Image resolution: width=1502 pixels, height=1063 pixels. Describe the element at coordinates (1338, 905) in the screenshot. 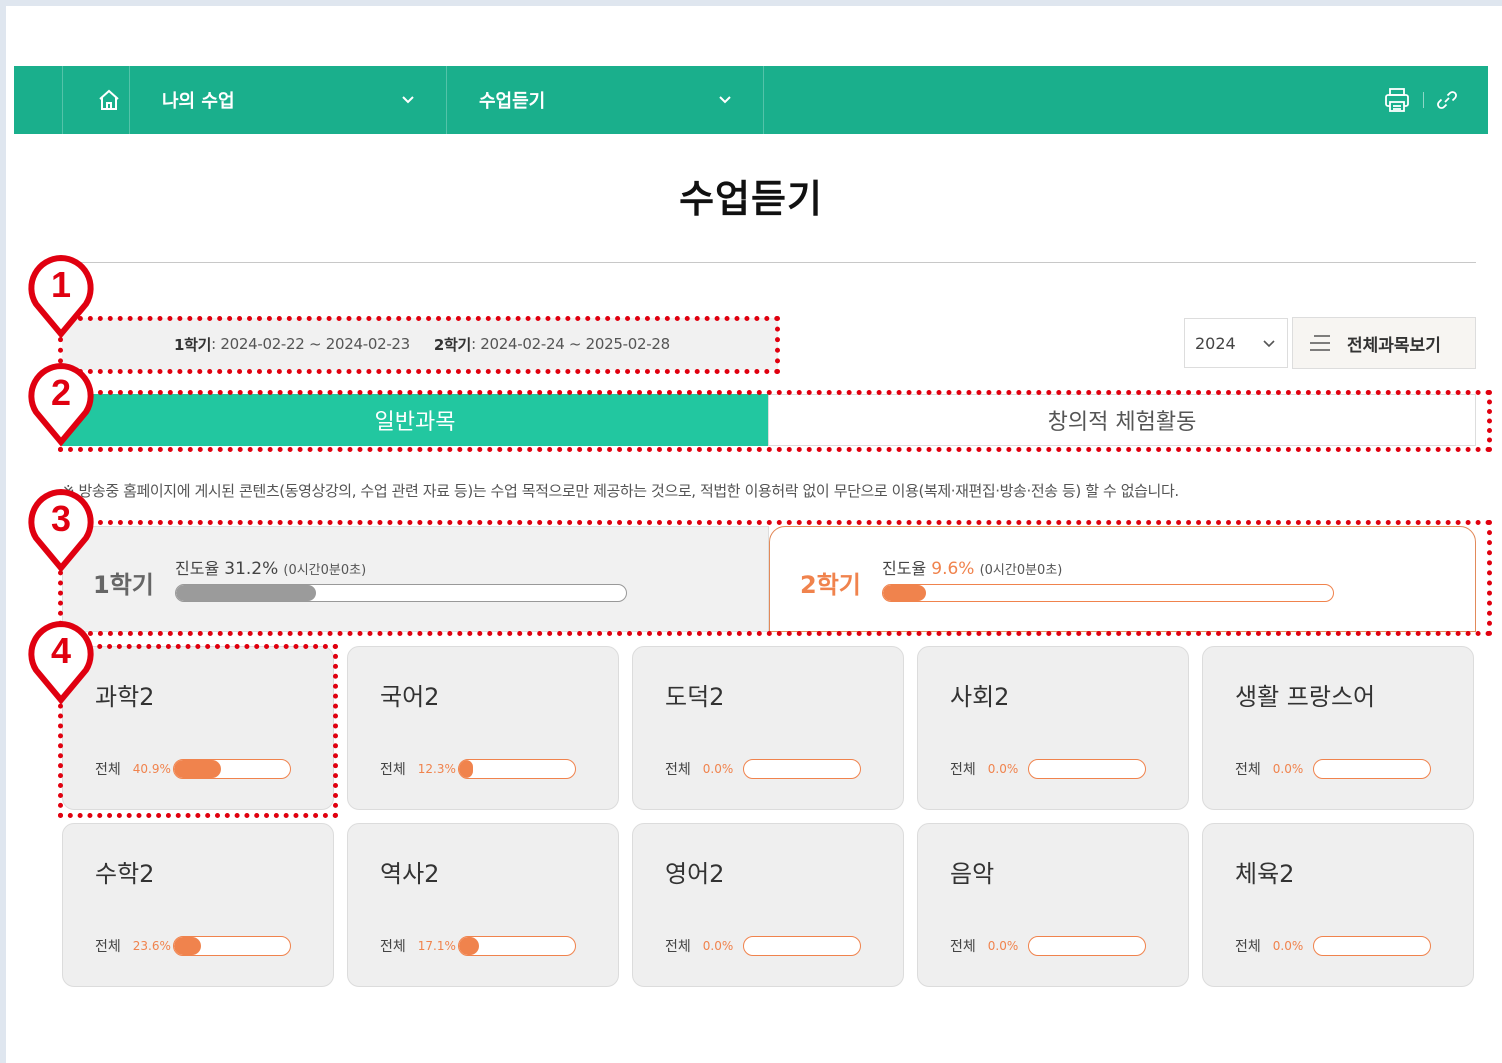

I see `subject-card: 체육2 전체 0.0%` at that location.